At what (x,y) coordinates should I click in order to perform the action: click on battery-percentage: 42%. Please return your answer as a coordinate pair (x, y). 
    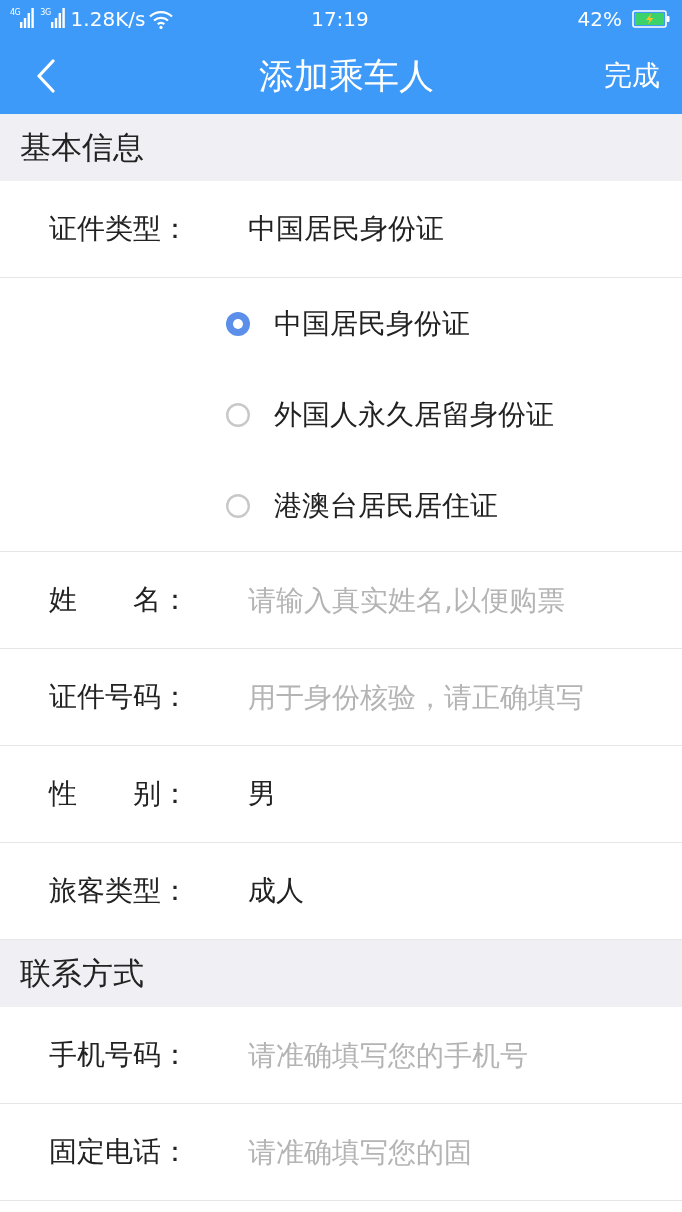
    Looking at the image, I should click on (599, 19).